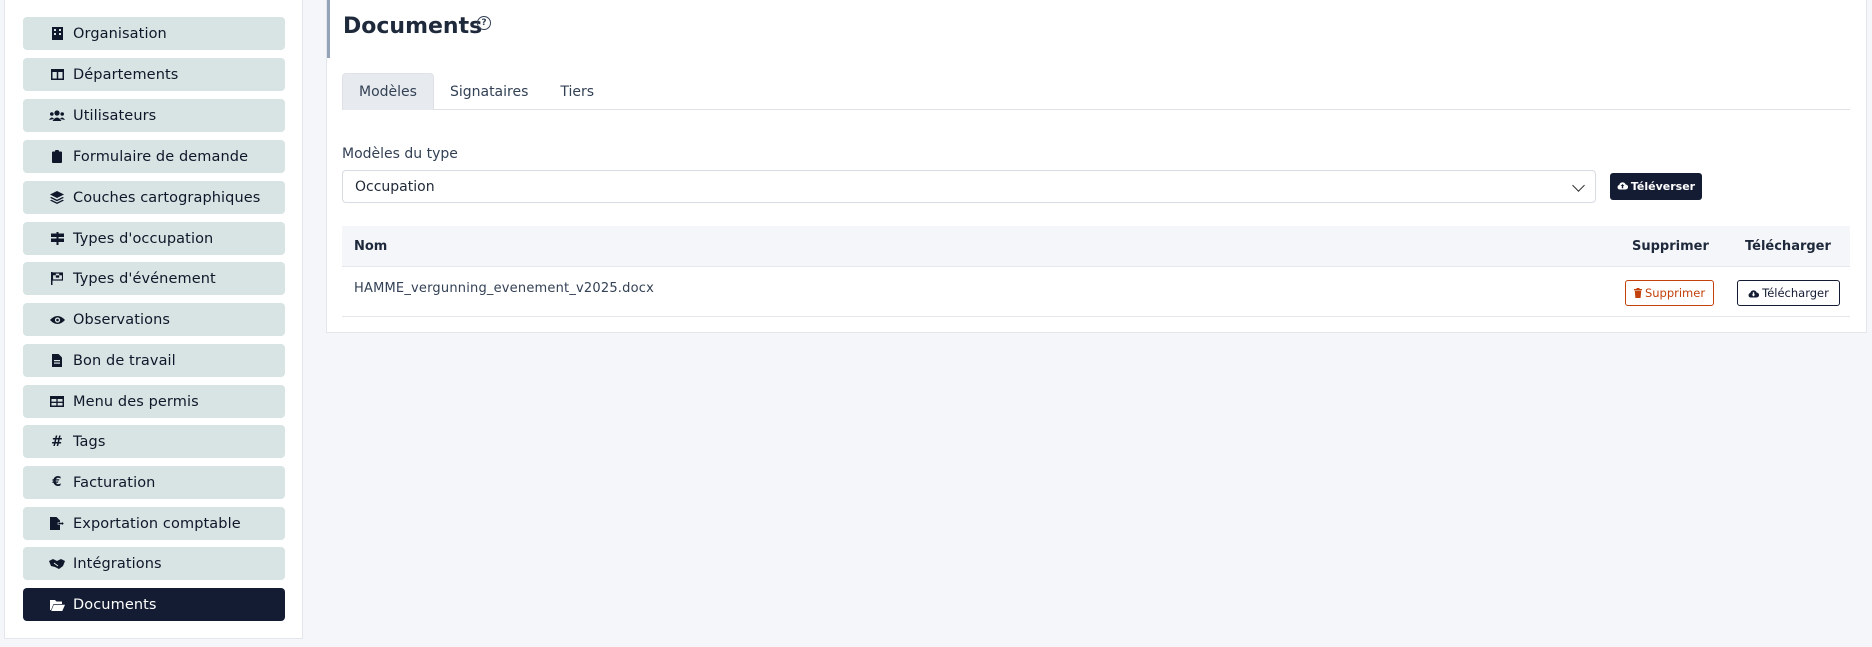  What do you see at coordinates (413, 26) in the screenshot?
I see `page-title: Documents` at bounding box center [413, 26].